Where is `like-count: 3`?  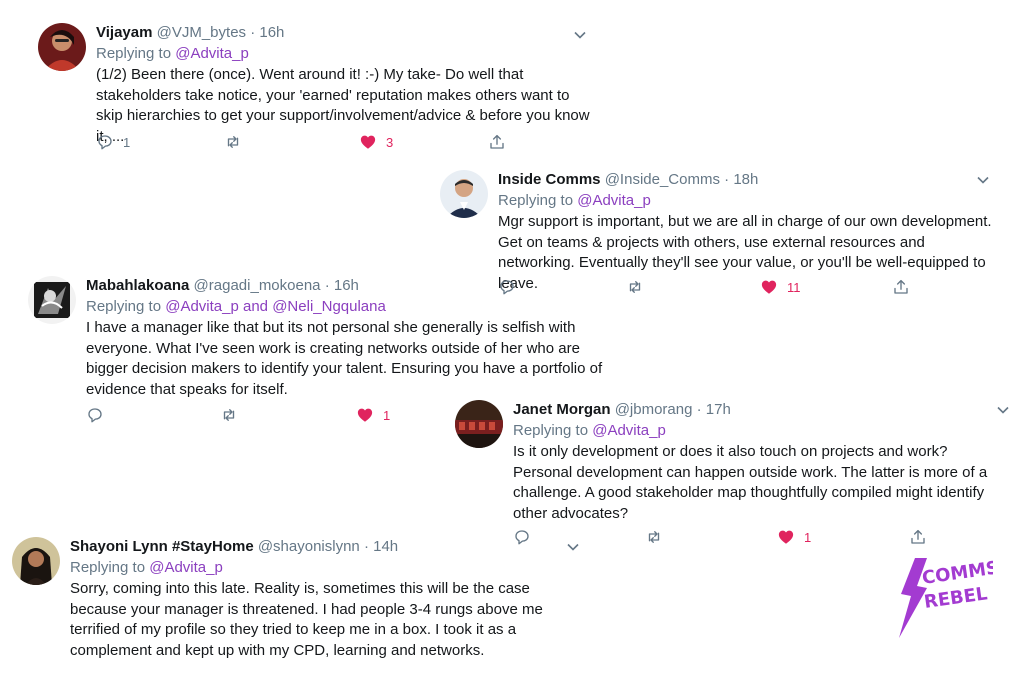
like-count: 3 is located at coordinates (390, 142).